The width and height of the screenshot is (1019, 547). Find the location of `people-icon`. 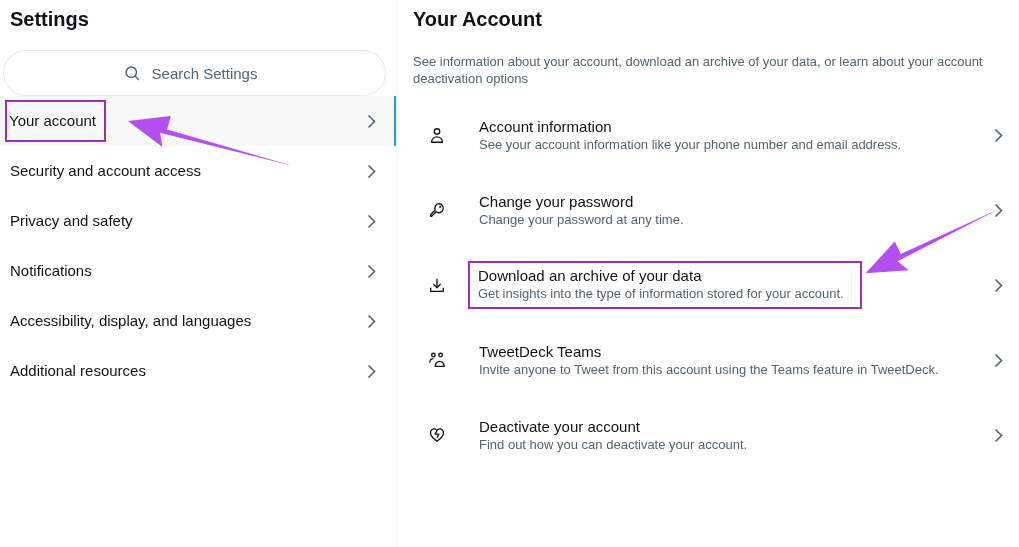

people-icon is located at coordinates (437, 360).